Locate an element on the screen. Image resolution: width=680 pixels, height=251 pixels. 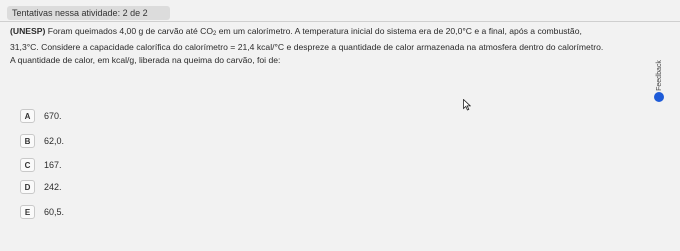
feedback-tab: Feedback is located at coordinates (659, 75).